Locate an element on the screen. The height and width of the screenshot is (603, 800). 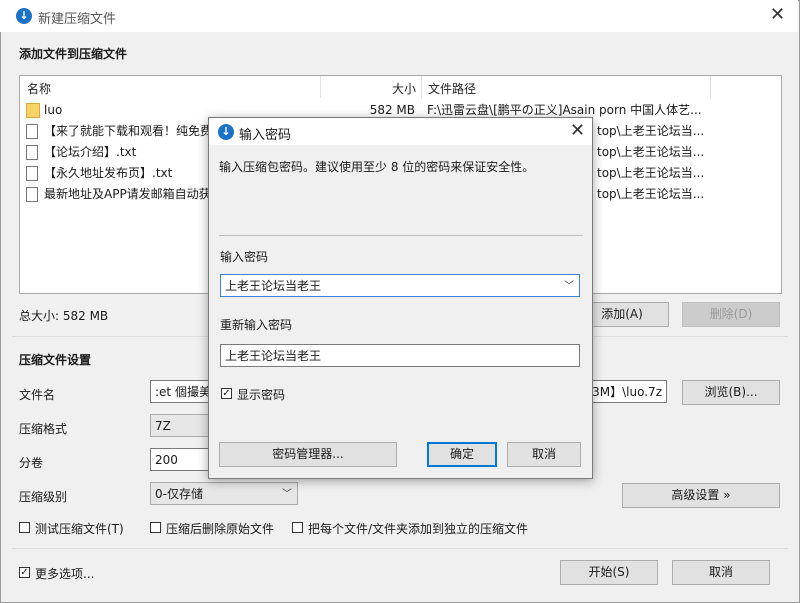
show-password-label: 显示密码 is located at coordinates (261, 395).